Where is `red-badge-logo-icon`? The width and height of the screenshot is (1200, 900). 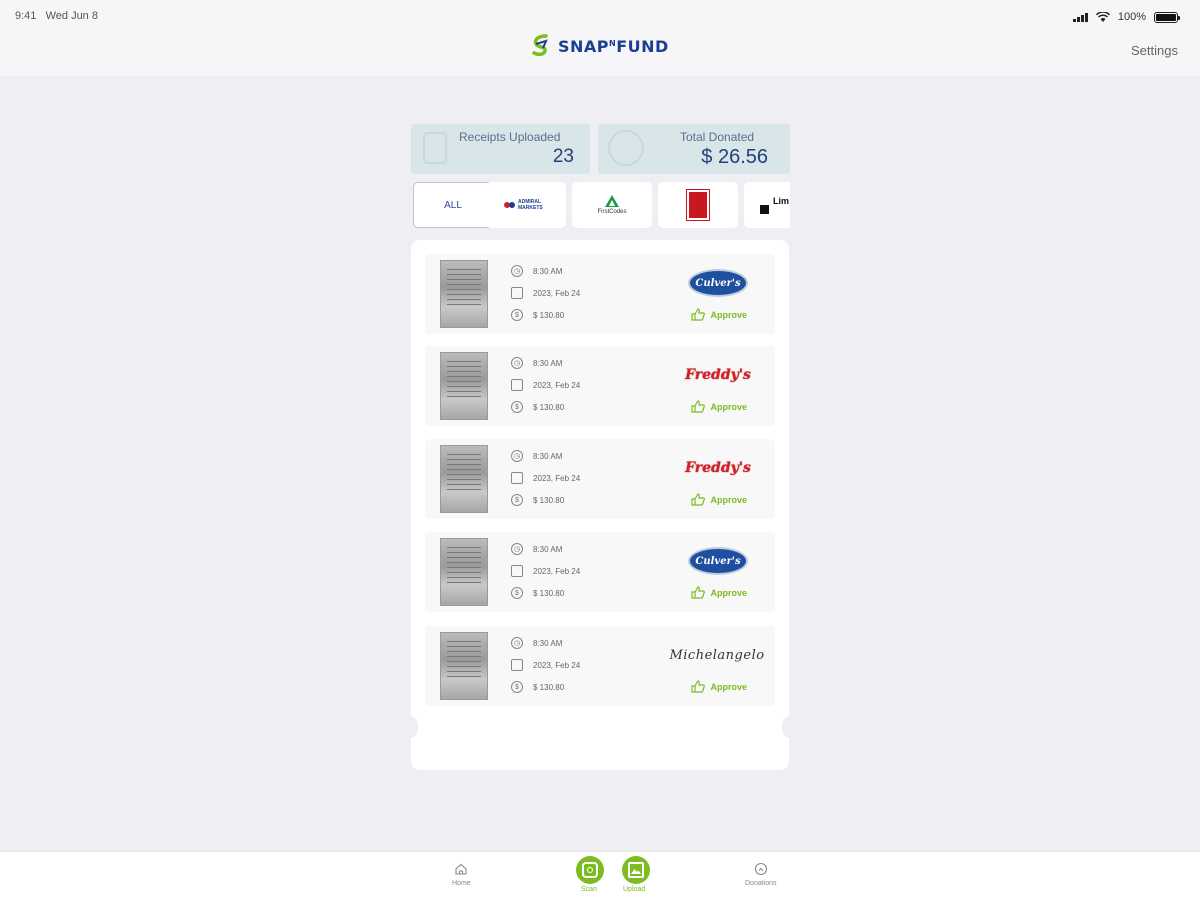 red-badge-logo-icon is located at coordinates (698, 205).